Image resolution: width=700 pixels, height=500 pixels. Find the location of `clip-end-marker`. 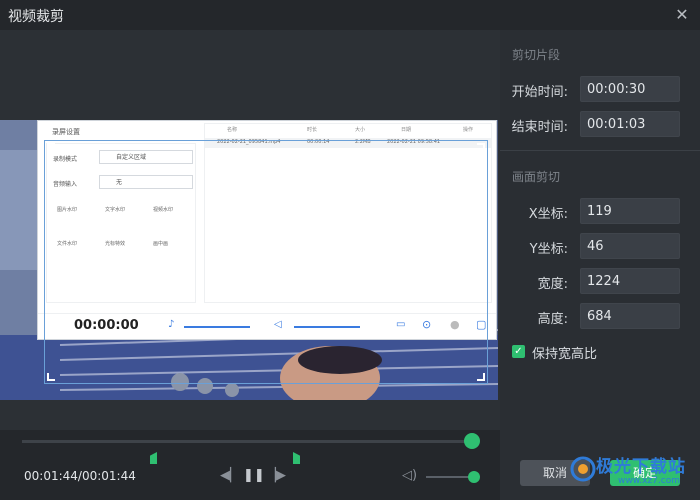

clip-end-marker is located at coordinates (296, 458).